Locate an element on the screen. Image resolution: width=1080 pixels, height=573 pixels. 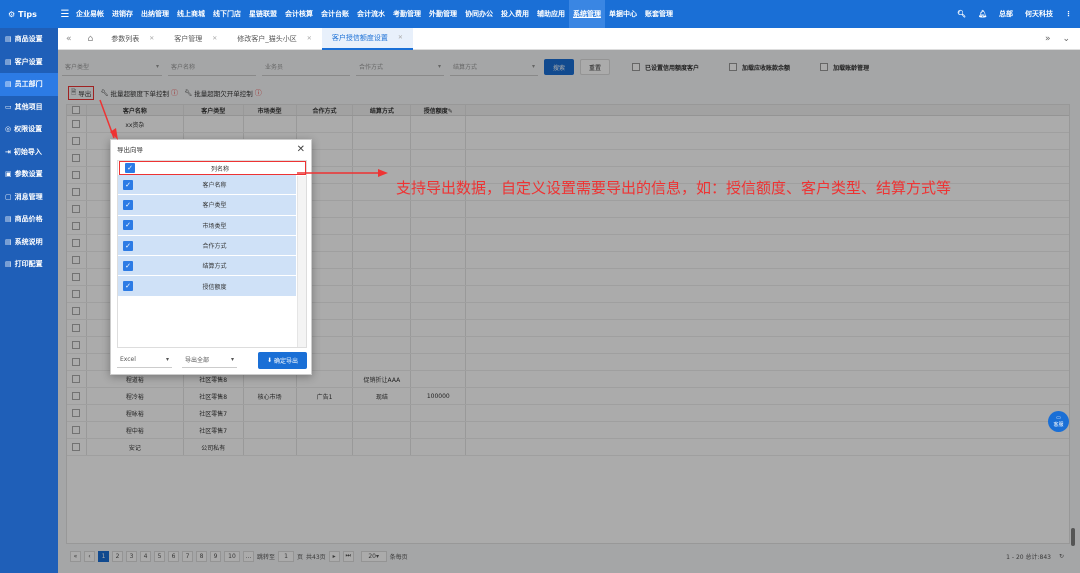
sidebar-item-label: 其他项目 is located at coordinates (28, 106).